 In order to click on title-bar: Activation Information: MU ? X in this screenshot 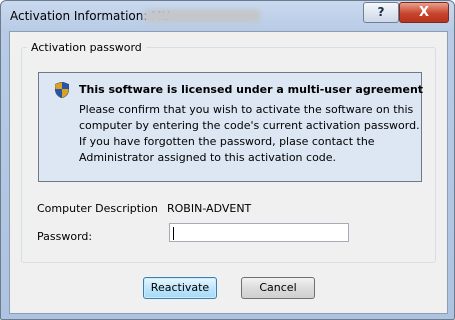, I will do `click(227, 15)`.